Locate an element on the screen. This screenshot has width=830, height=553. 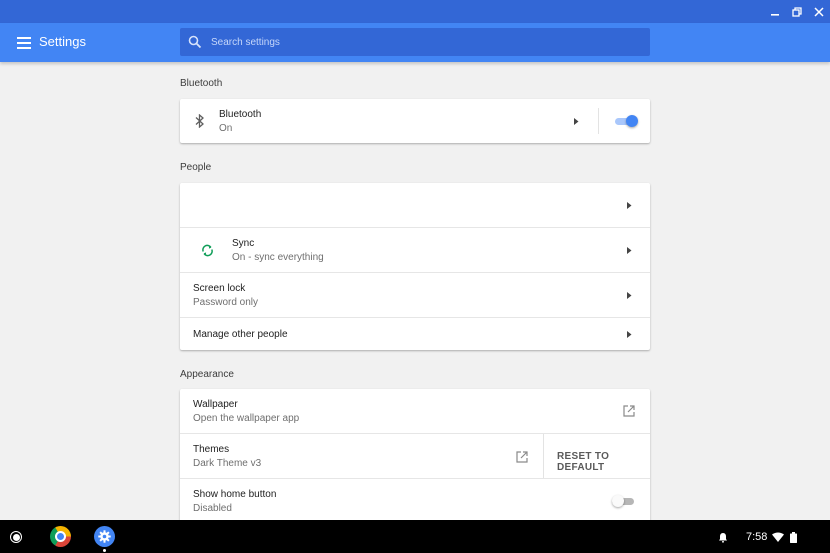
wifi-icon is located at coordinates (778, 537).